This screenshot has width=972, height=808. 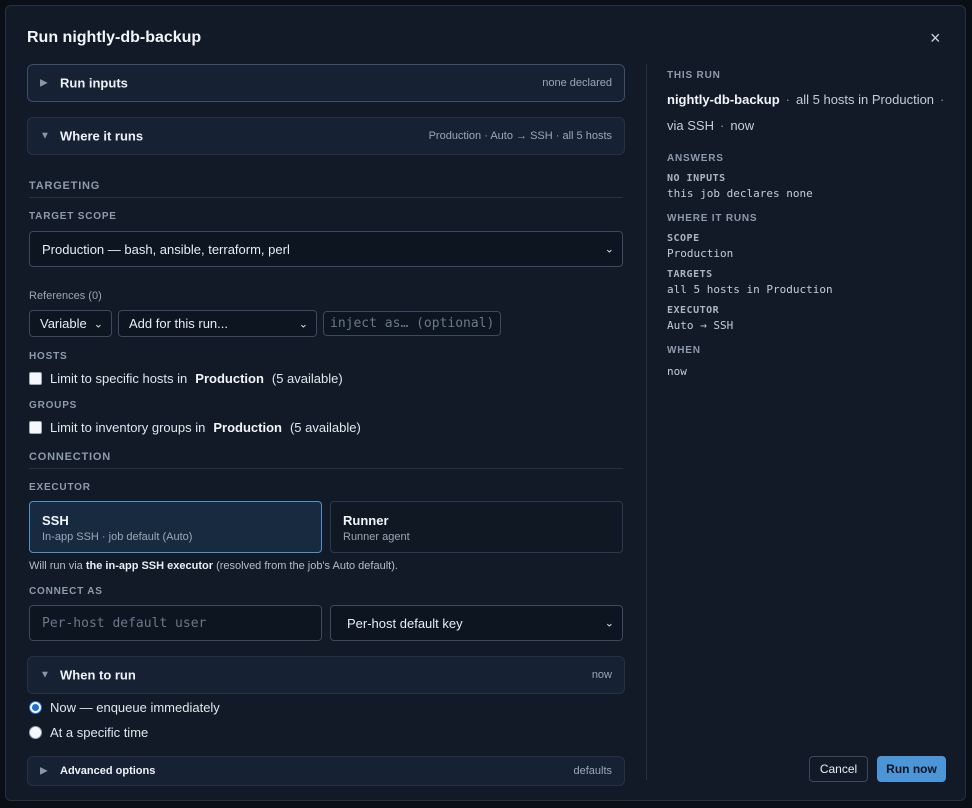 What do you see at coordinates (326, 83) in the screenshot?
I see `section-run-inputs: ▶ Run inputs none declared` at bounding box center [326, 83].